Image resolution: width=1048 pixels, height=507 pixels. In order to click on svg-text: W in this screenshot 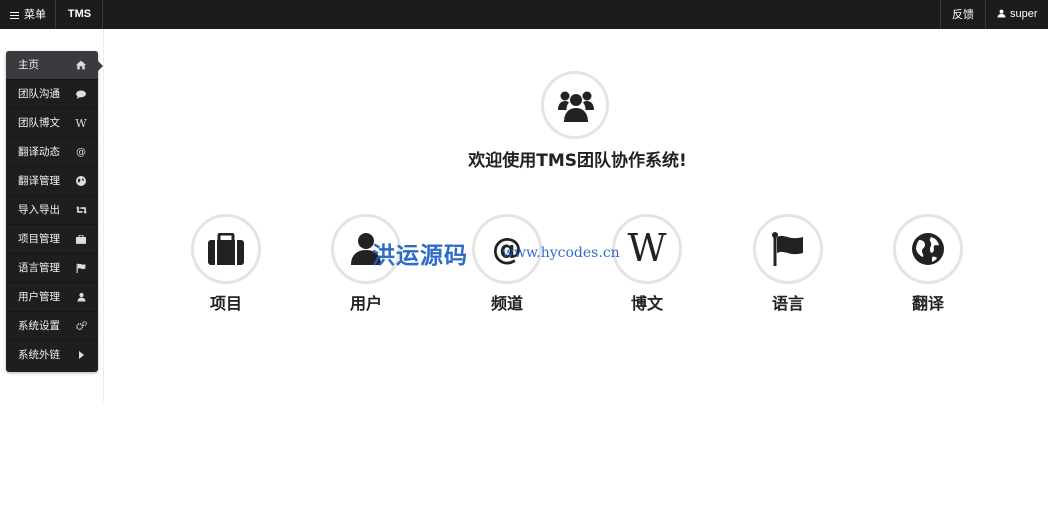, I will do `click(646, 249)`.